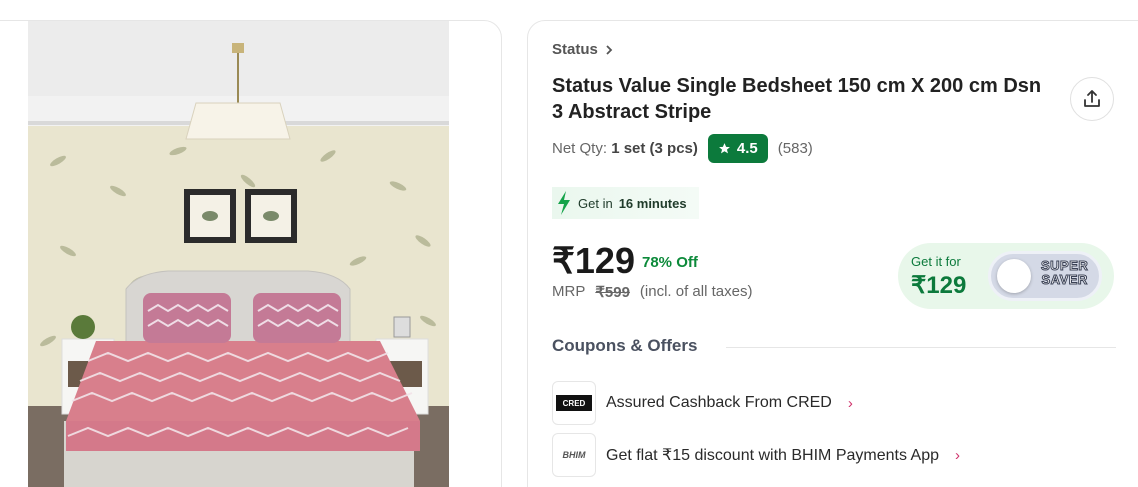  I want to click on share-icon, so click(1092, 98).